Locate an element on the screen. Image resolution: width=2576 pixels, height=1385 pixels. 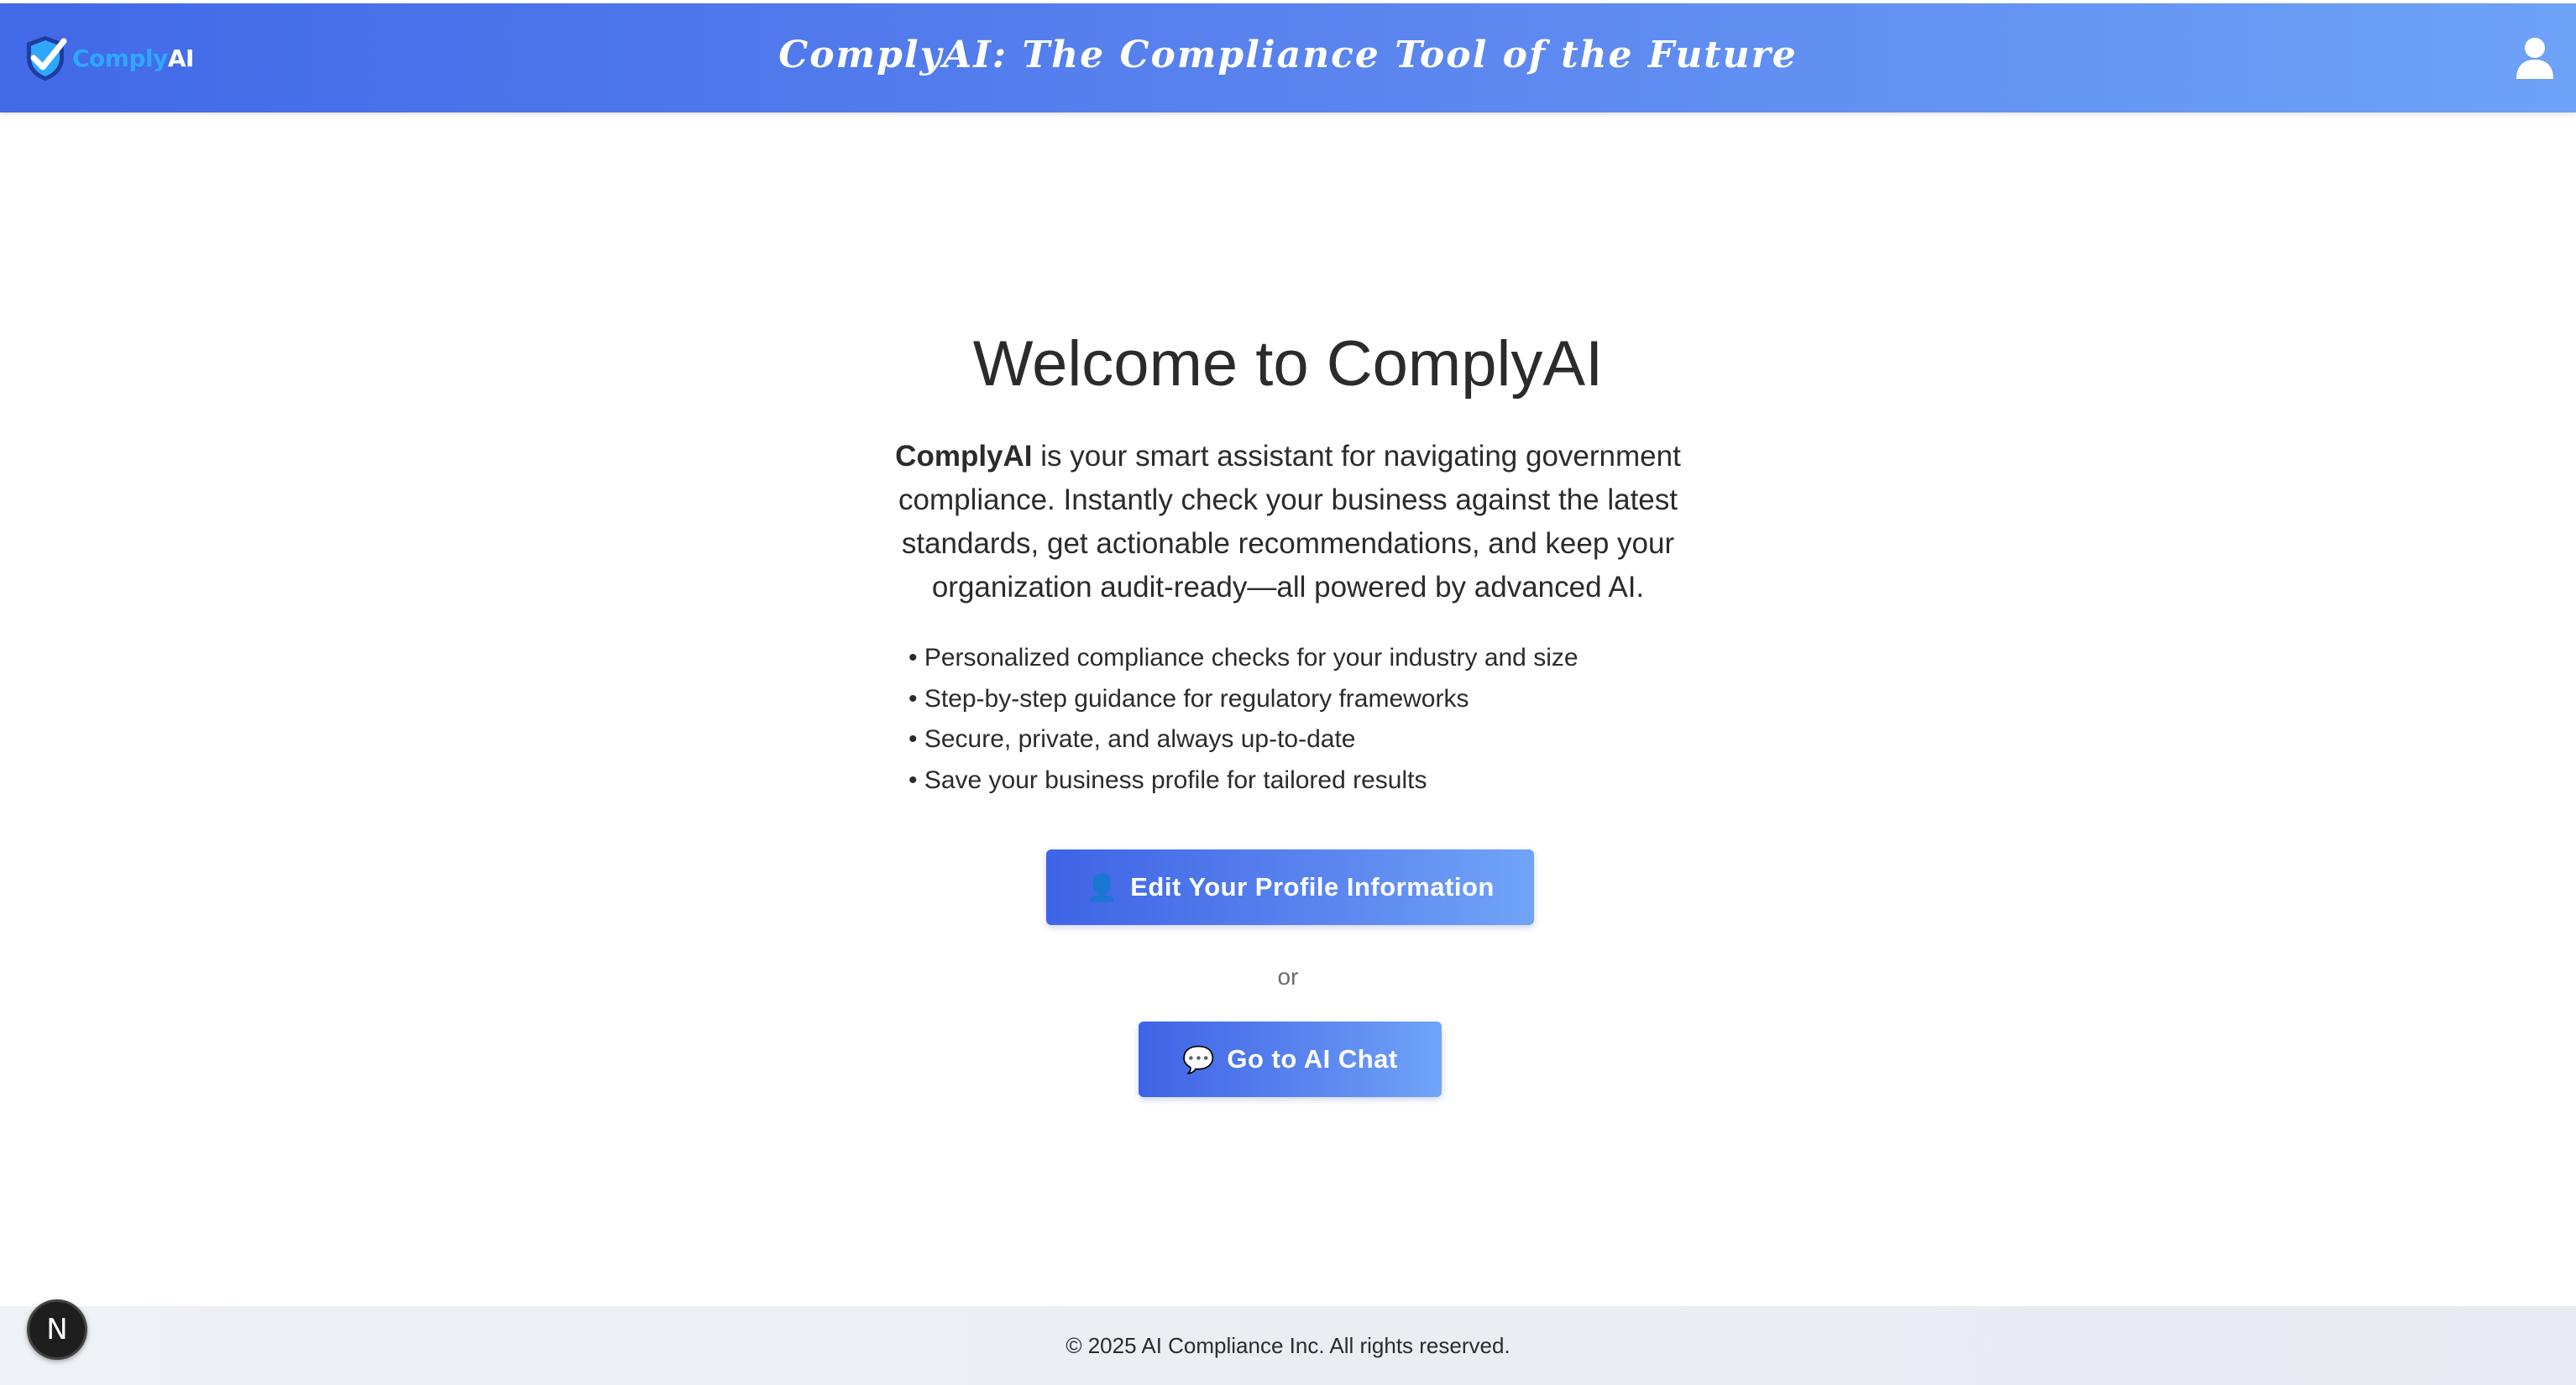
nextjs-dev-badge: N is located at coordinates (57, 1329).